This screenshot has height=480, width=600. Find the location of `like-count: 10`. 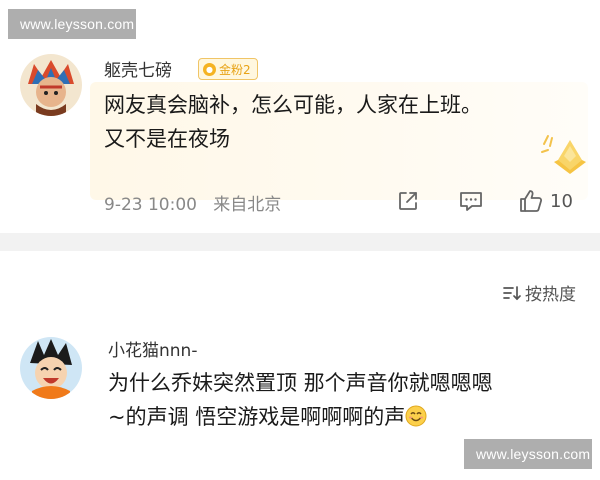

like-count: 10 is located at coordinates (561, 201).